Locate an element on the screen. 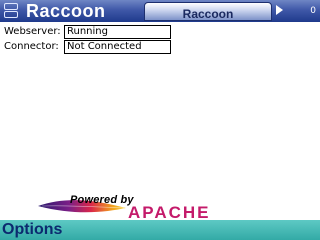  app-grid-icon is located at coordinates (11, 11).